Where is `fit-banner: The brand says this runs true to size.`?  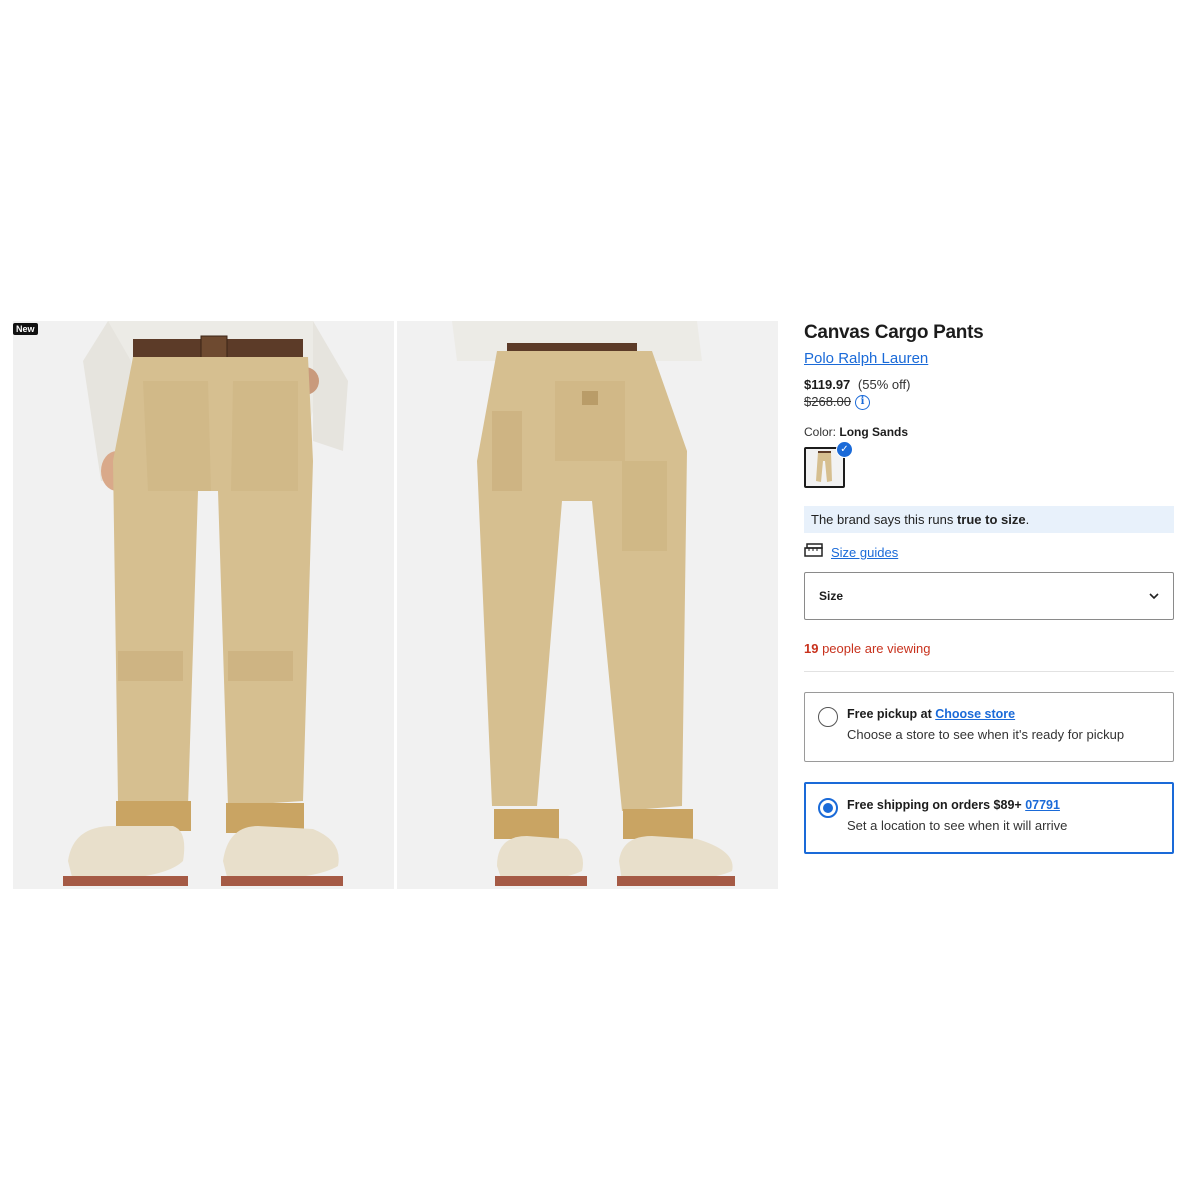 fit-banner: The brand says this runs true to size. is located at coordinates (989, 519).